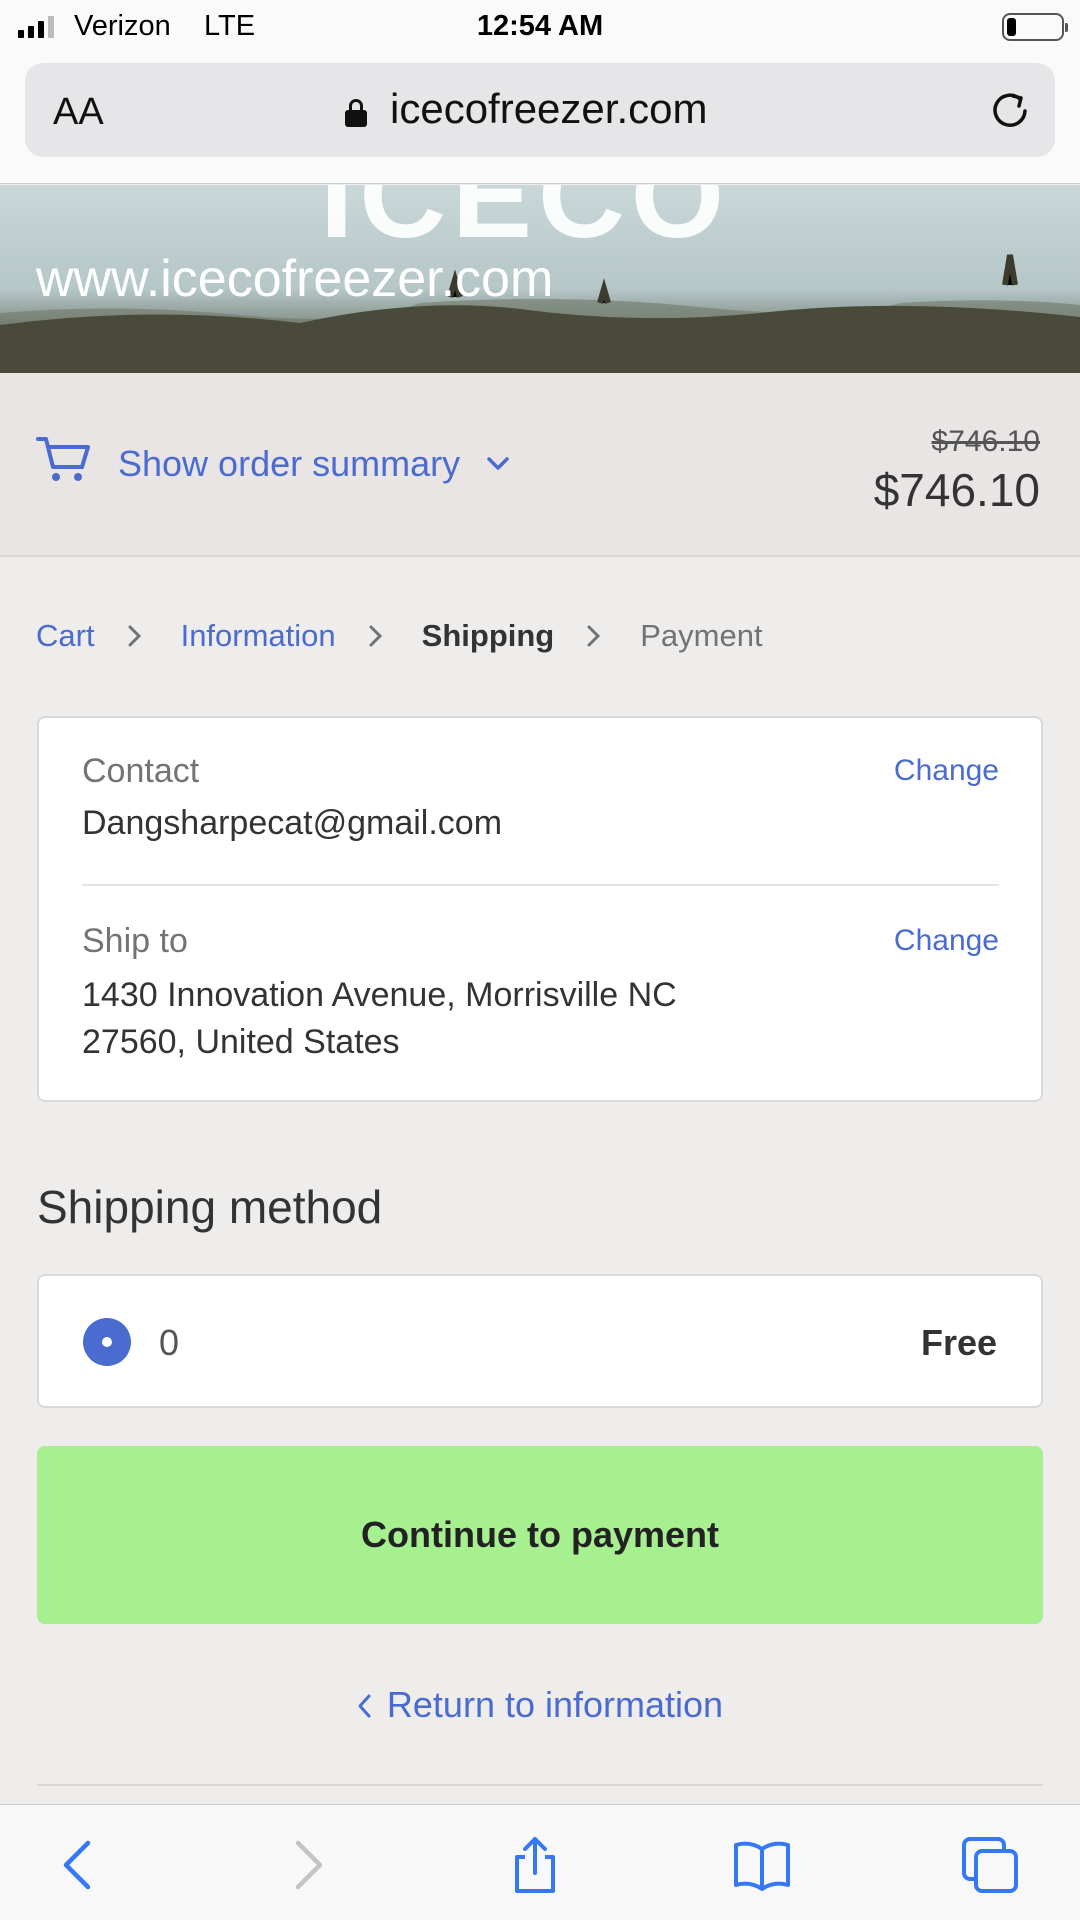 The height and width of the screenshot is (1920, 1080). Describe the element at coordinates (488, 635) in the screenshot. I see `breadcrumb-shipping: Shipping` at that location.